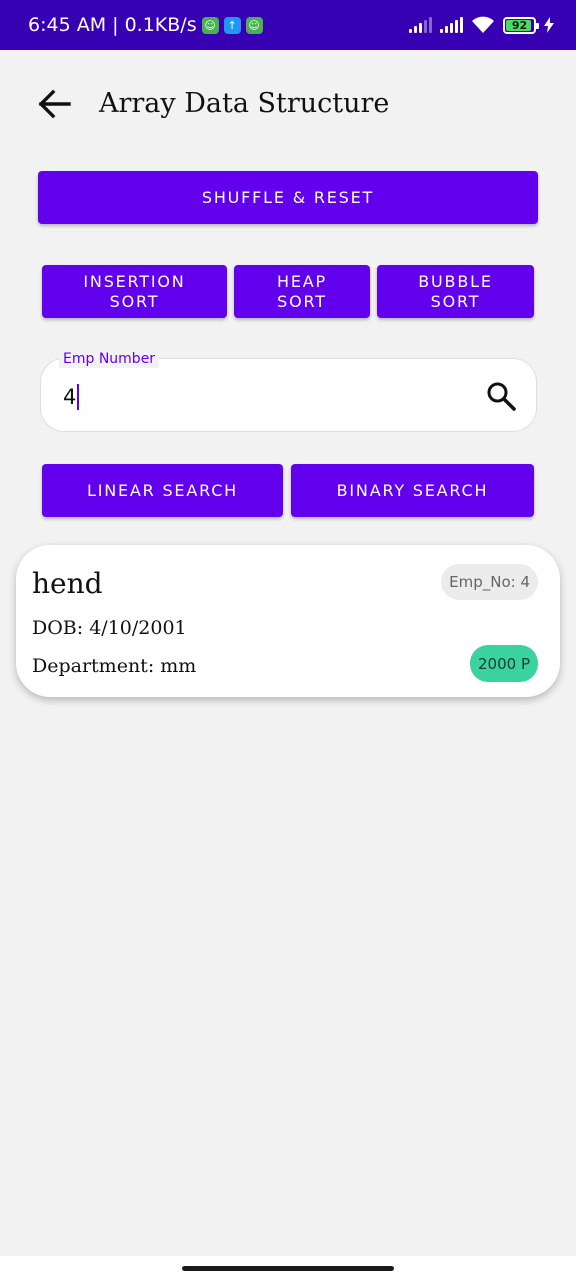 This screenshot has width=576, height=1280. I want to click on salary-chip: 2000 P, so click(504, 663).